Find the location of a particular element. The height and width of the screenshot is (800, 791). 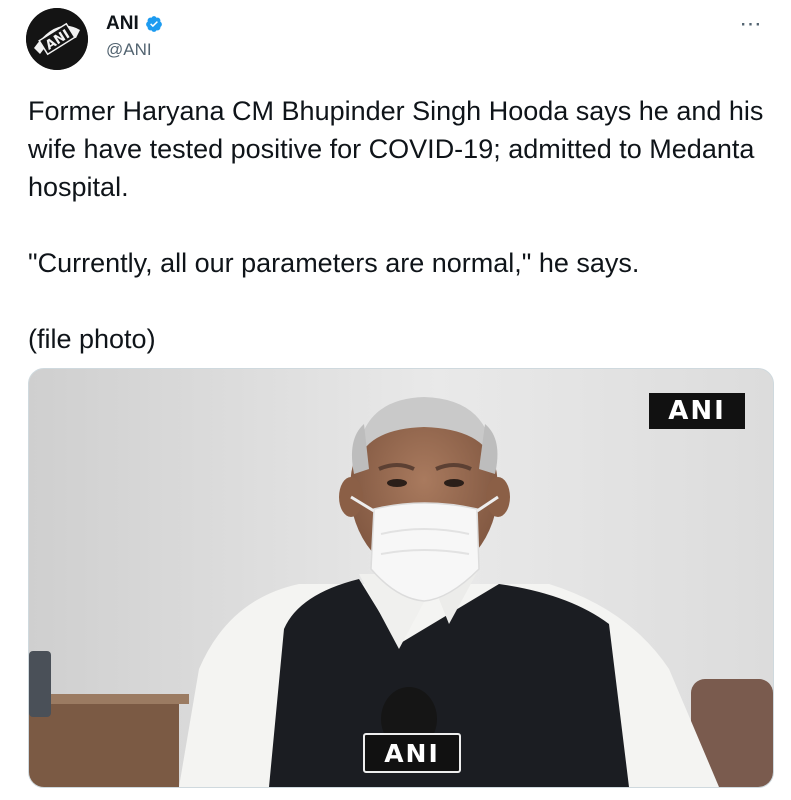

ani-logo-icon: ANI is located at coordinates (57, 39).